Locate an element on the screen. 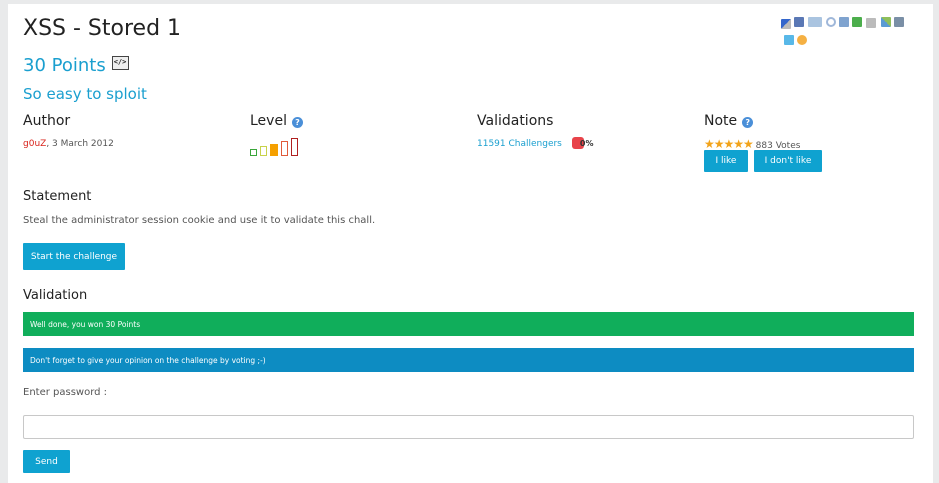 This screenshot has height=483, width=939. statement-header: Statement is located at coordinates (57, 196).